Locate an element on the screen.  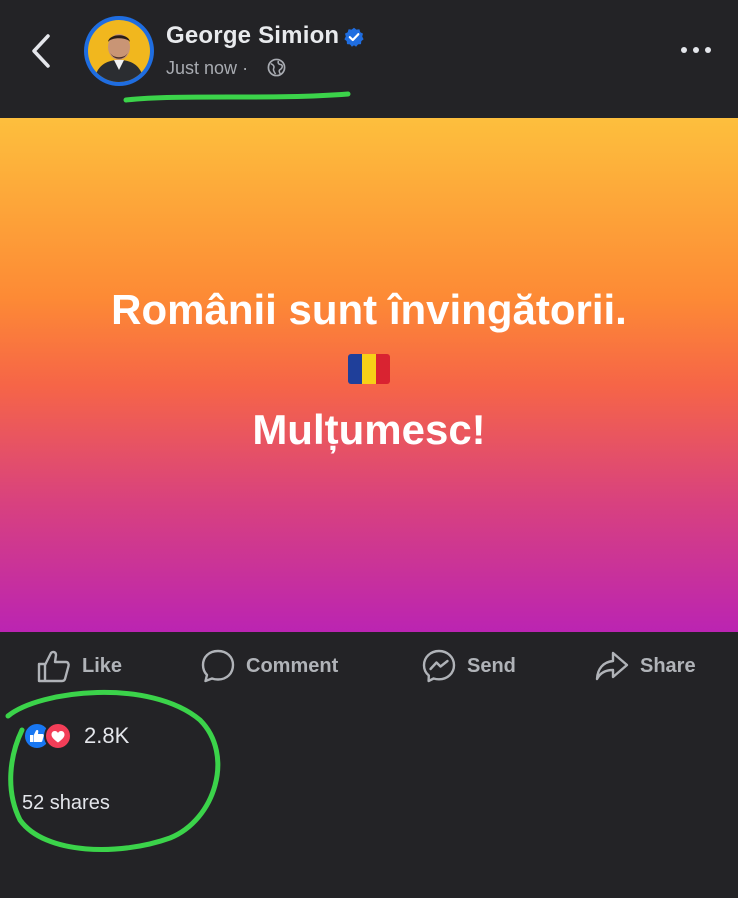
messenger-icon is located at coordinates (439, 666).